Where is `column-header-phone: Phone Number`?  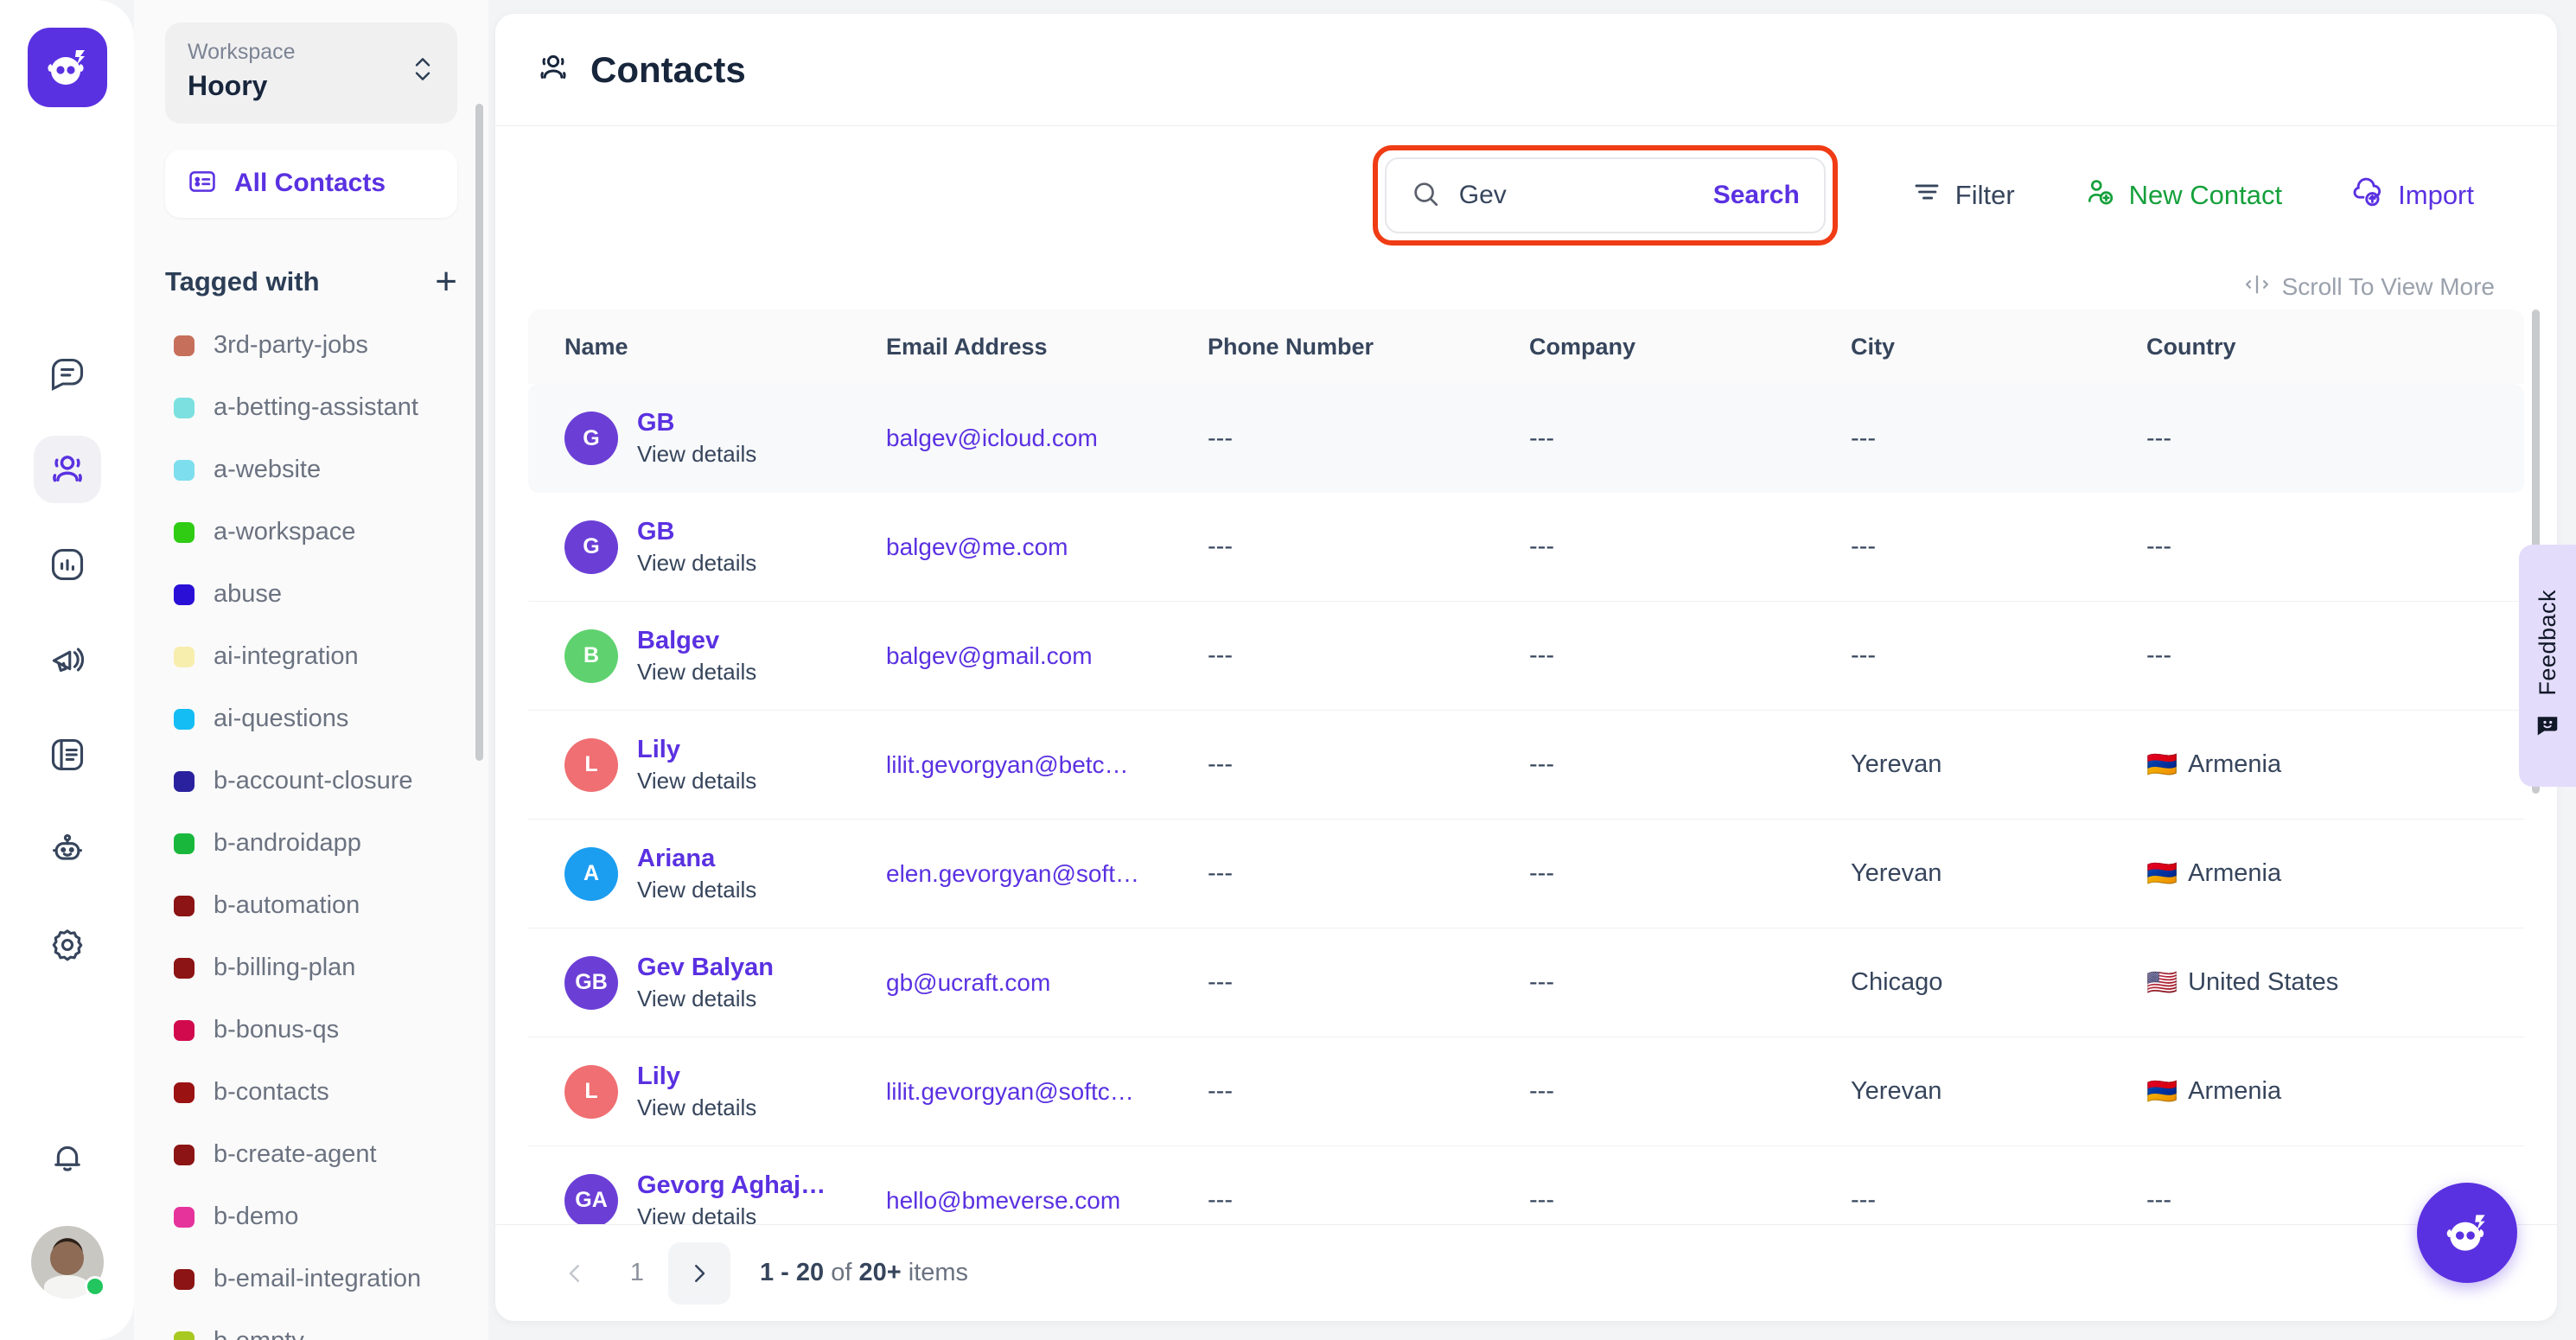
column-header-phone: Phone Number is located at coordinates (1368, 347).